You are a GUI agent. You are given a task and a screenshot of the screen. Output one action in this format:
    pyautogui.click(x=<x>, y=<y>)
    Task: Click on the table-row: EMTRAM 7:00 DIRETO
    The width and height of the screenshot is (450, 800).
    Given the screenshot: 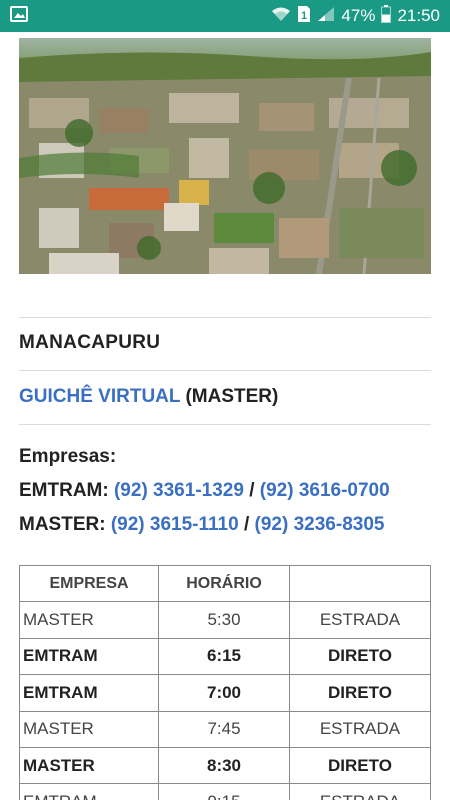 What is the action you would take?
    pyautogui.click(x=225, y=693)
    